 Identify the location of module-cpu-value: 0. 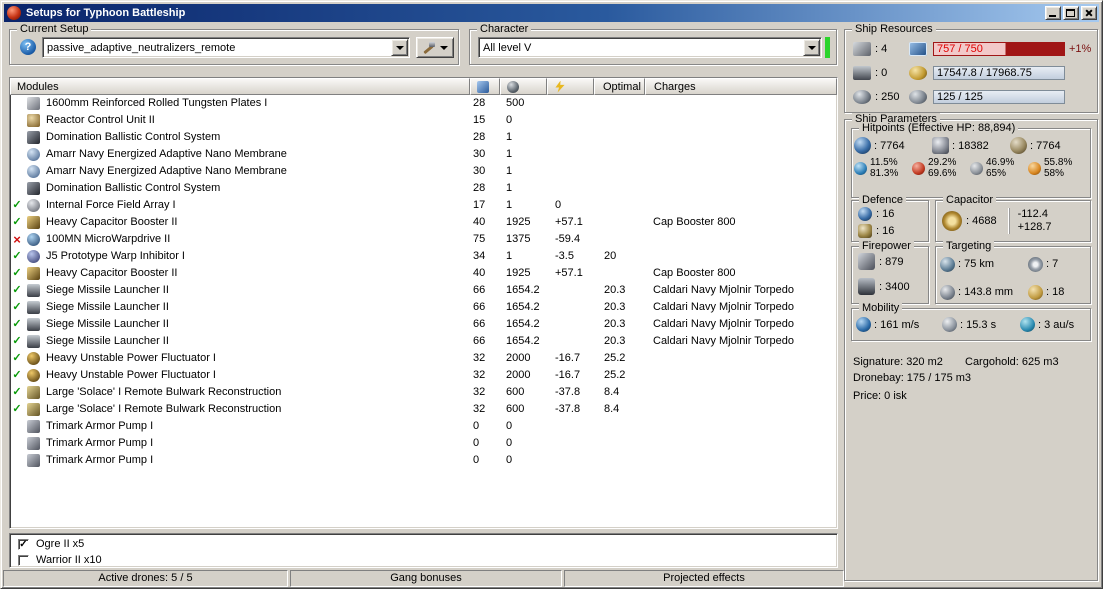
(476, 460).